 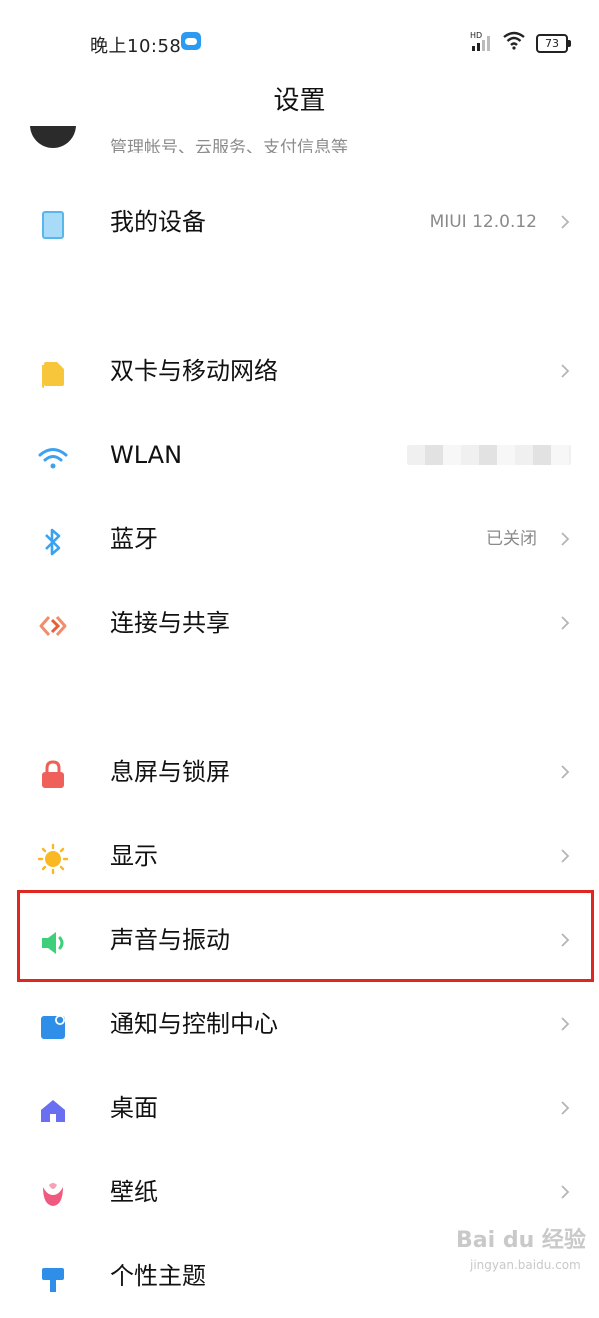 I want to click on theme-icon, so click(x=53, y=1279).